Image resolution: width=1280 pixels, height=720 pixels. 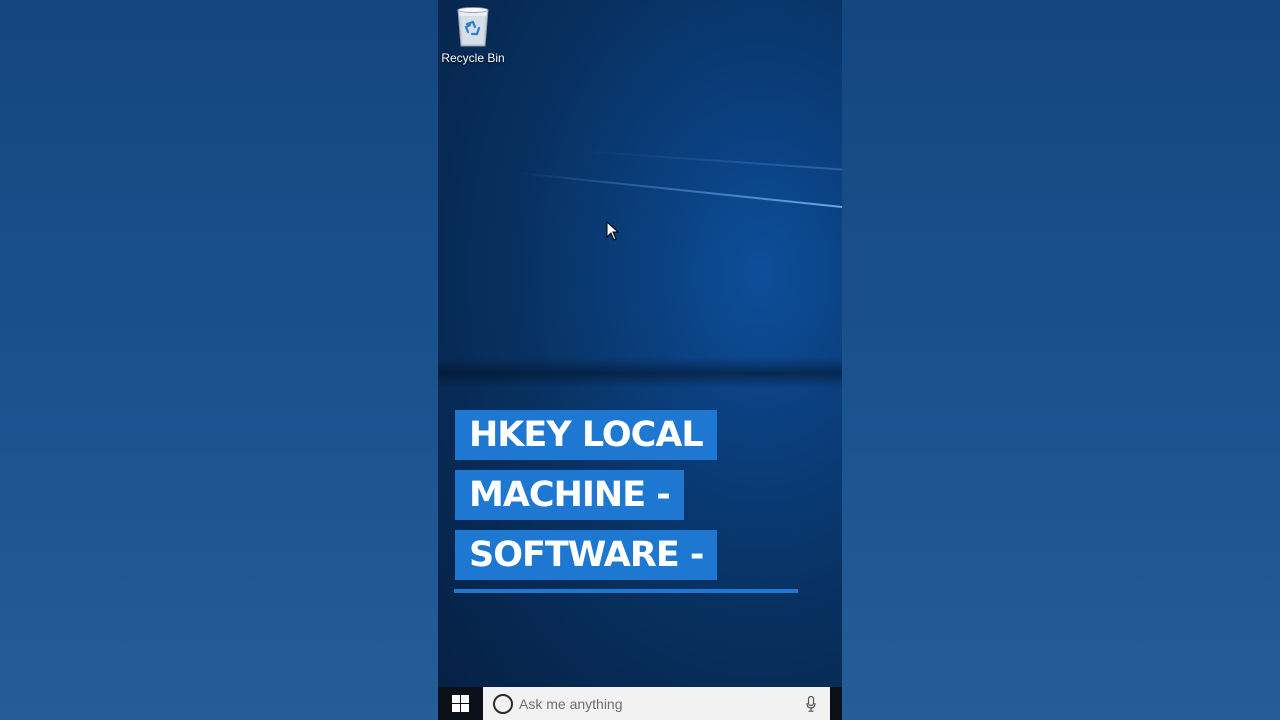 I want to click on recycle-bin-label: Recycle Bin, so click(x=473, y=58).